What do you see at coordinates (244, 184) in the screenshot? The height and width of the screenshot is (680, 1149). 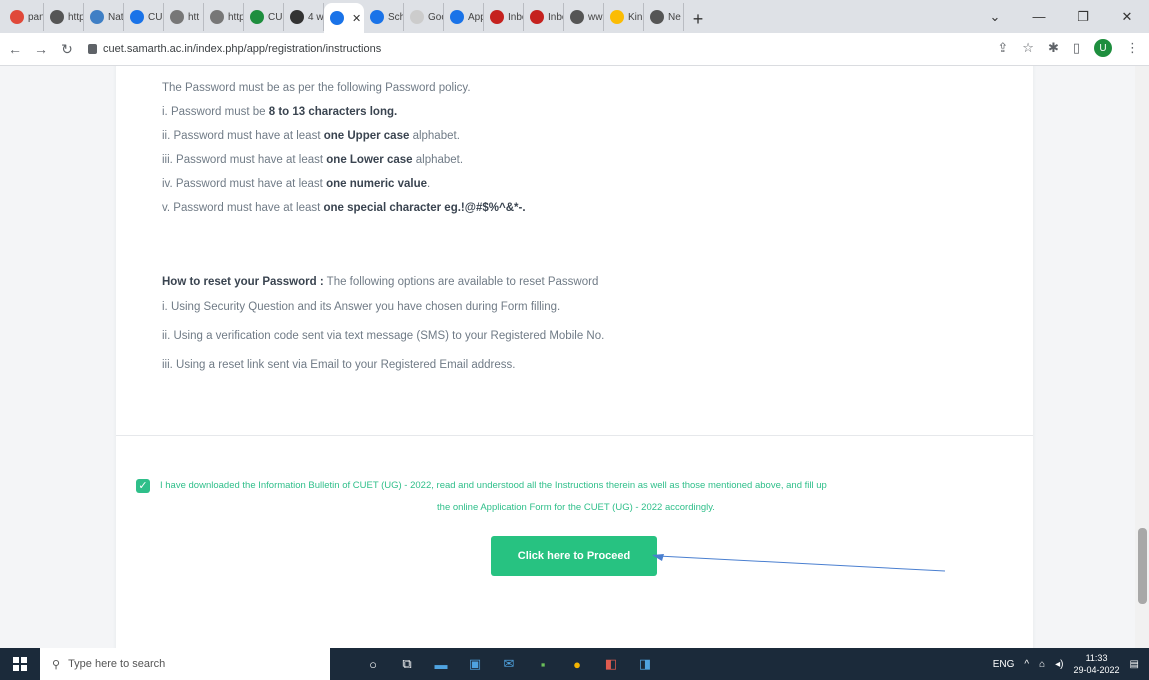 I see `policy-rule-text: iv. Password must have at least` at bounding box center [244, 184].